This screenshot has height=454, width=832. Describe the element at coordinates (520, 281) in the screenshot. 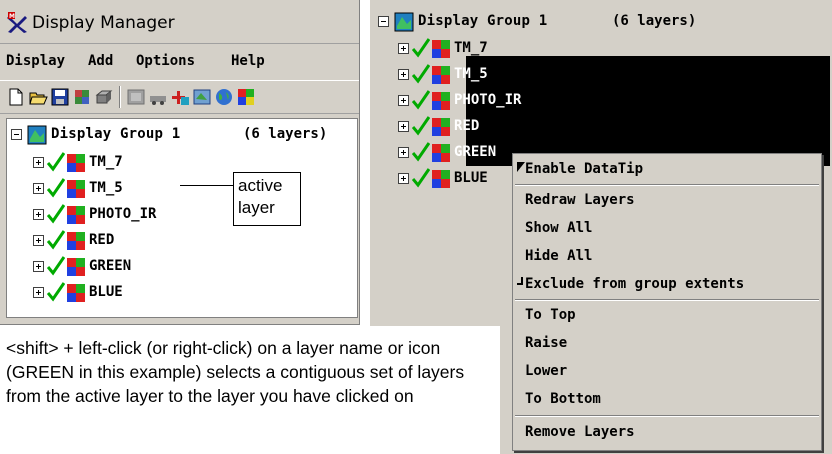

I see `toggle-off-icon` at that location.